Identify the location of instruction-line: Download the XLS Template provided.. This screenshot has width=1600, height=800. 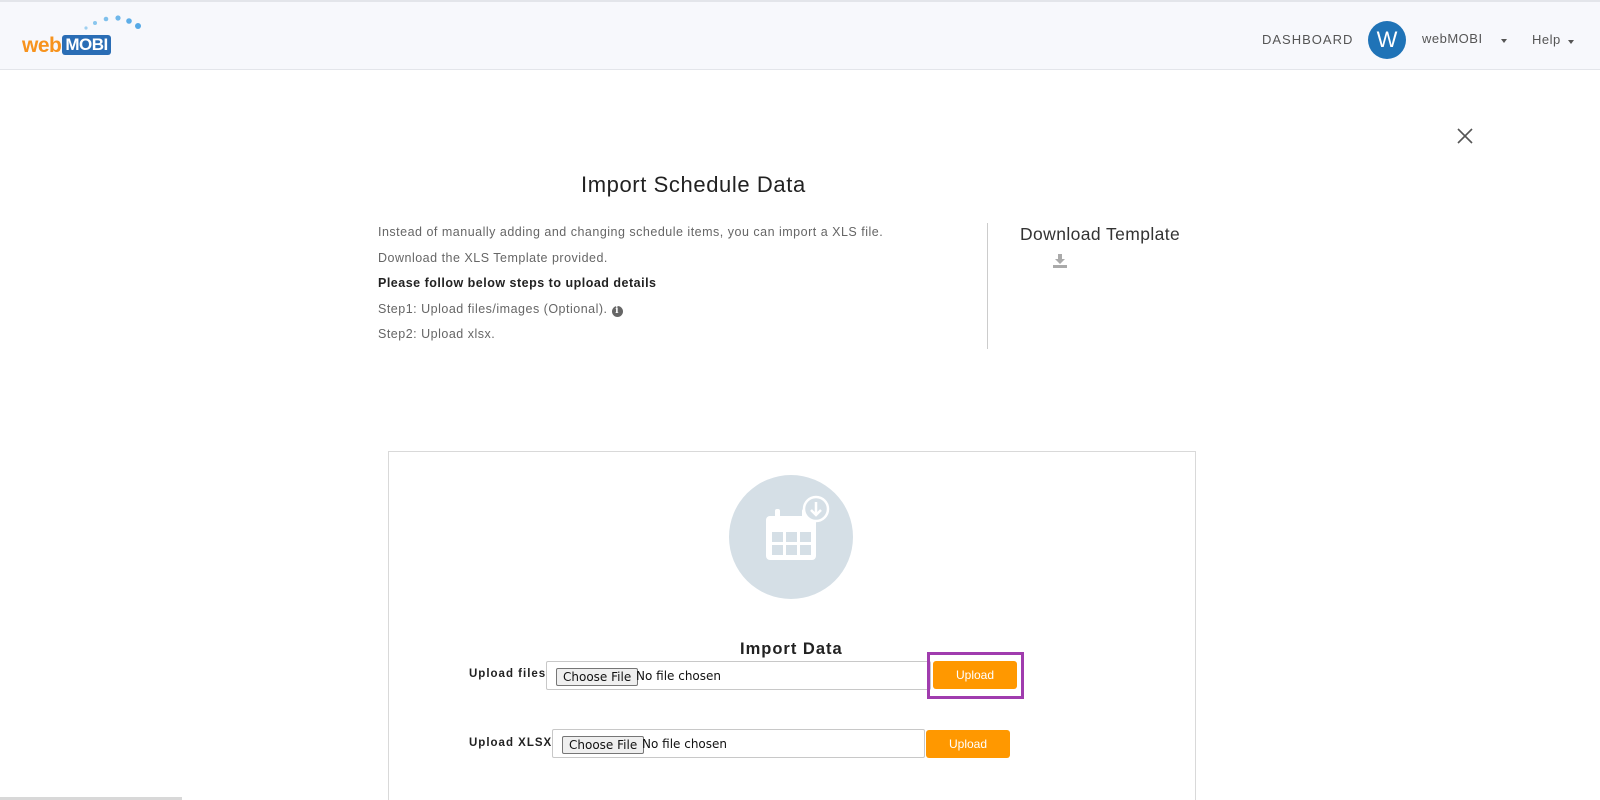
(493, 257).